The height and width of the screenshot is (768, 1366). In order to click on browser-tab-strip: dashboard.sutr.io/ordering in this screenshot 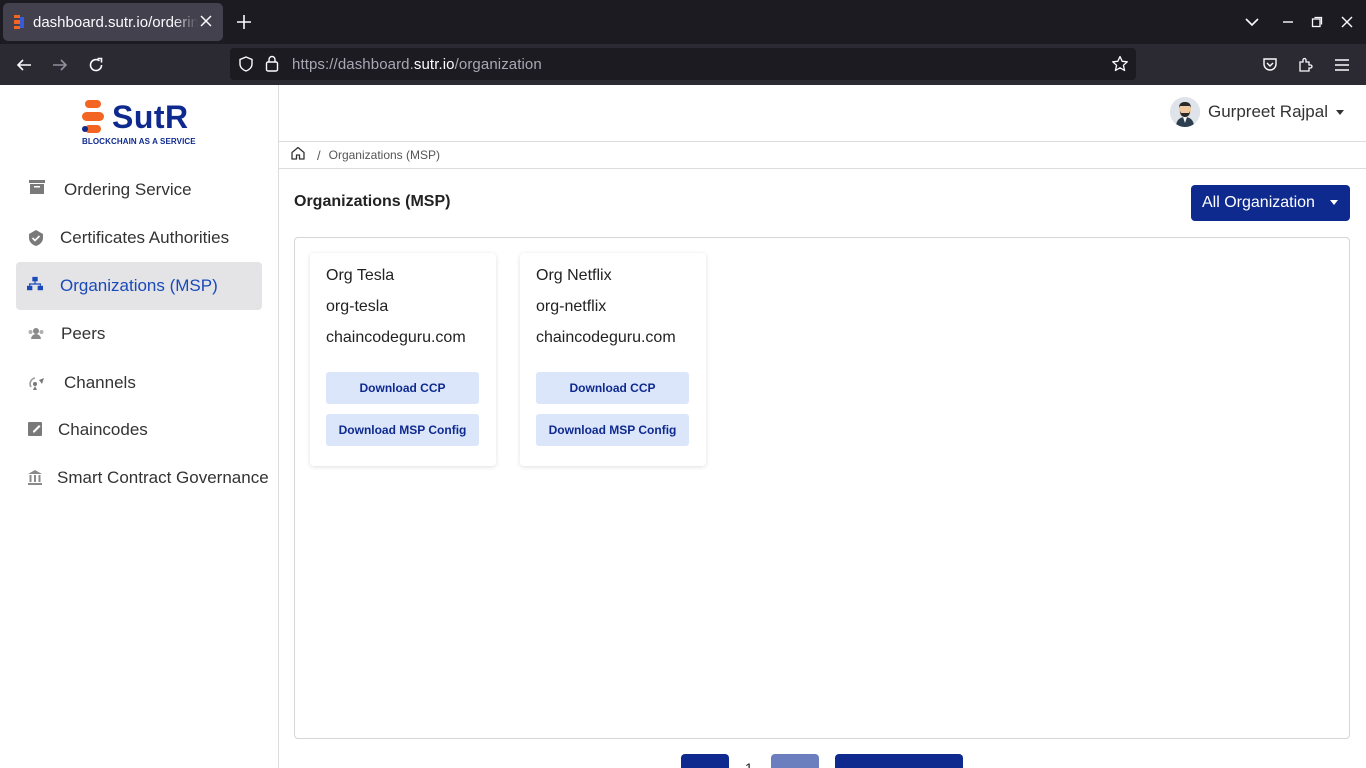, I will do `click(683, 22)`.